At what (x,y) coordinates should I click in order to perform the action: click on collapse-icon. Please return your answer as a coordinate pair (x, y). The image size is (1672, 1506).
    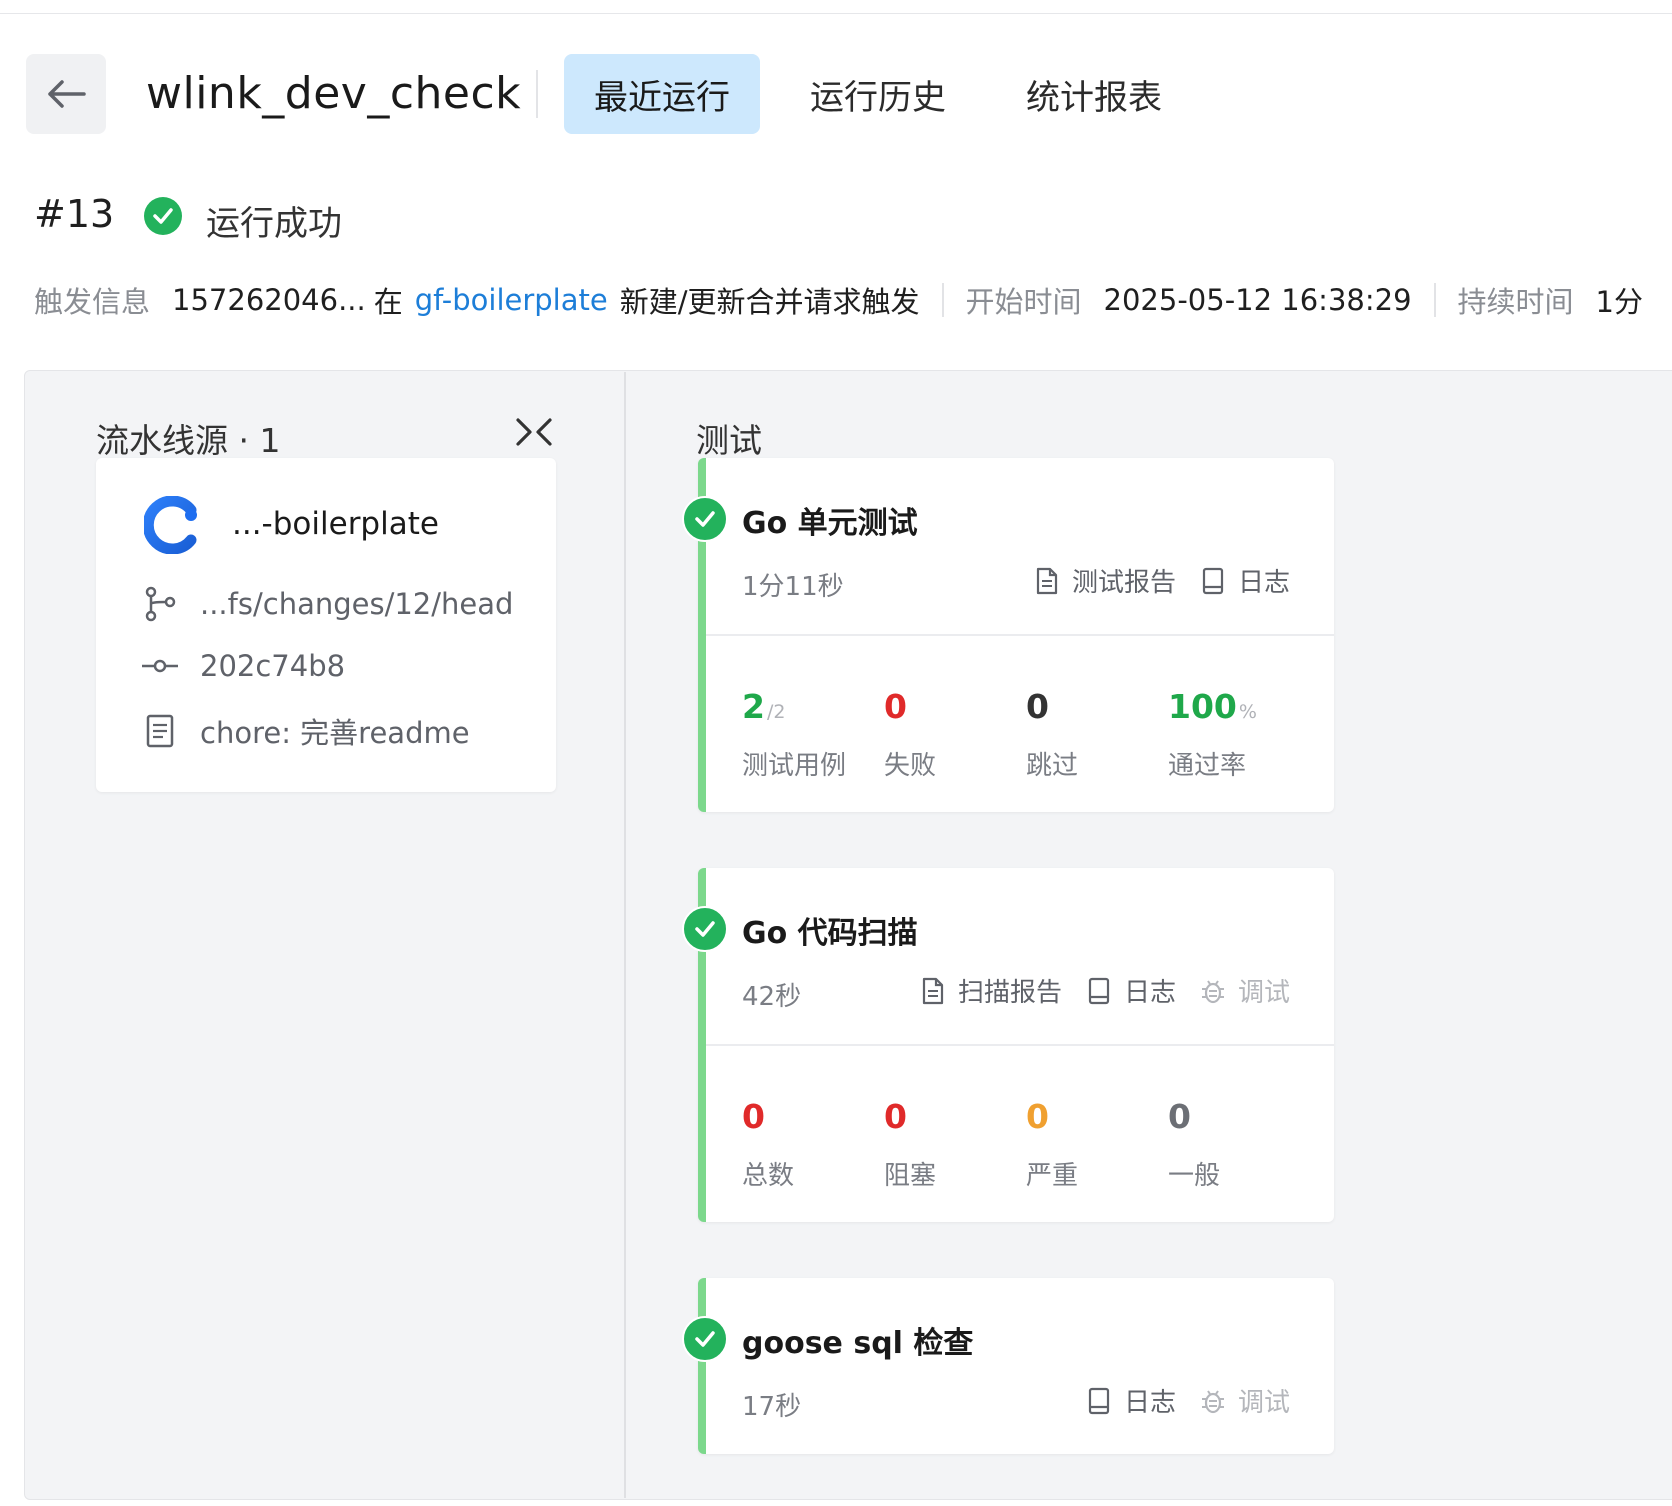
    Looking at the image, I should click on (534, 432).